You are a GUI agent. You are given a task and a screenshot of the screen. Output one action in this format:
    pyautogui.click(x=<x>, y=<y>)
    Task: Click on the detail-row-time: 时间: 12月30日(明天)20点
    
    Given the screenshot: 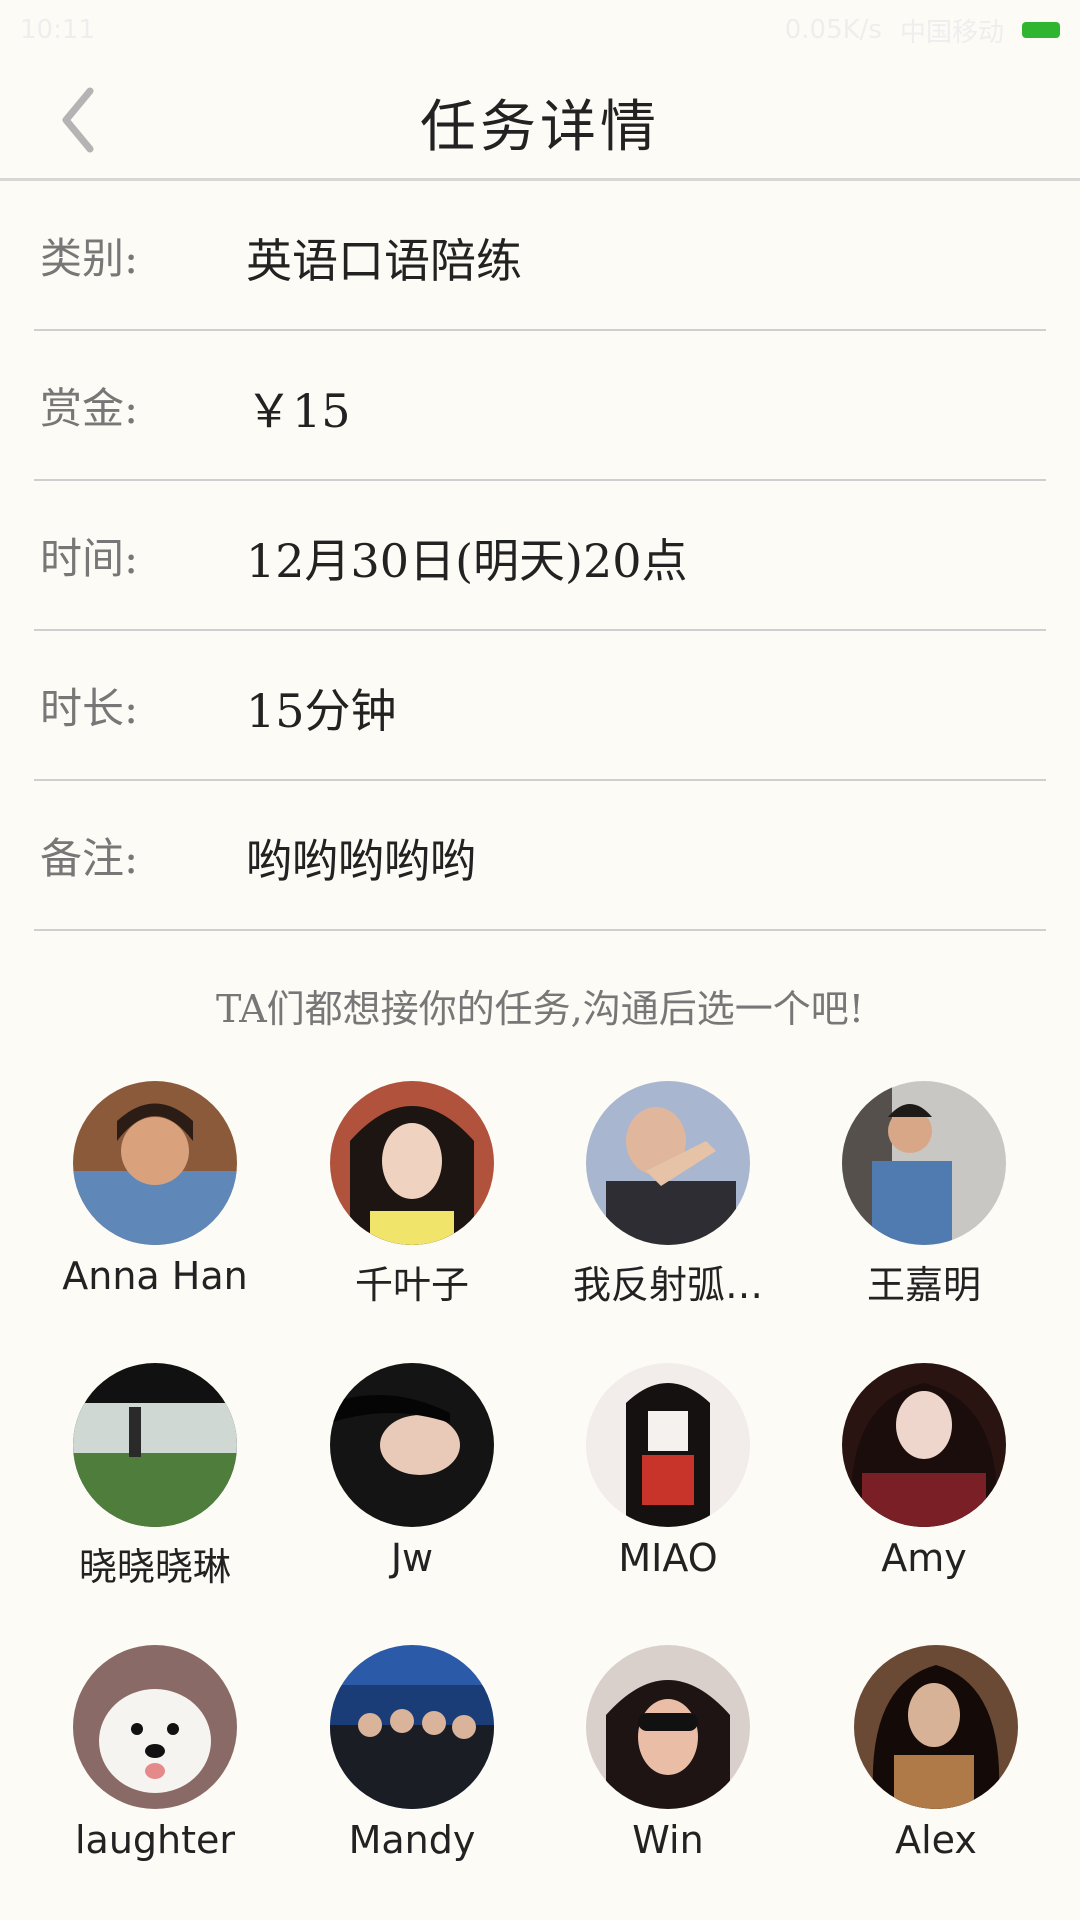 What is the action you would take?
    pyautogui.click(x=540, y=556)
    